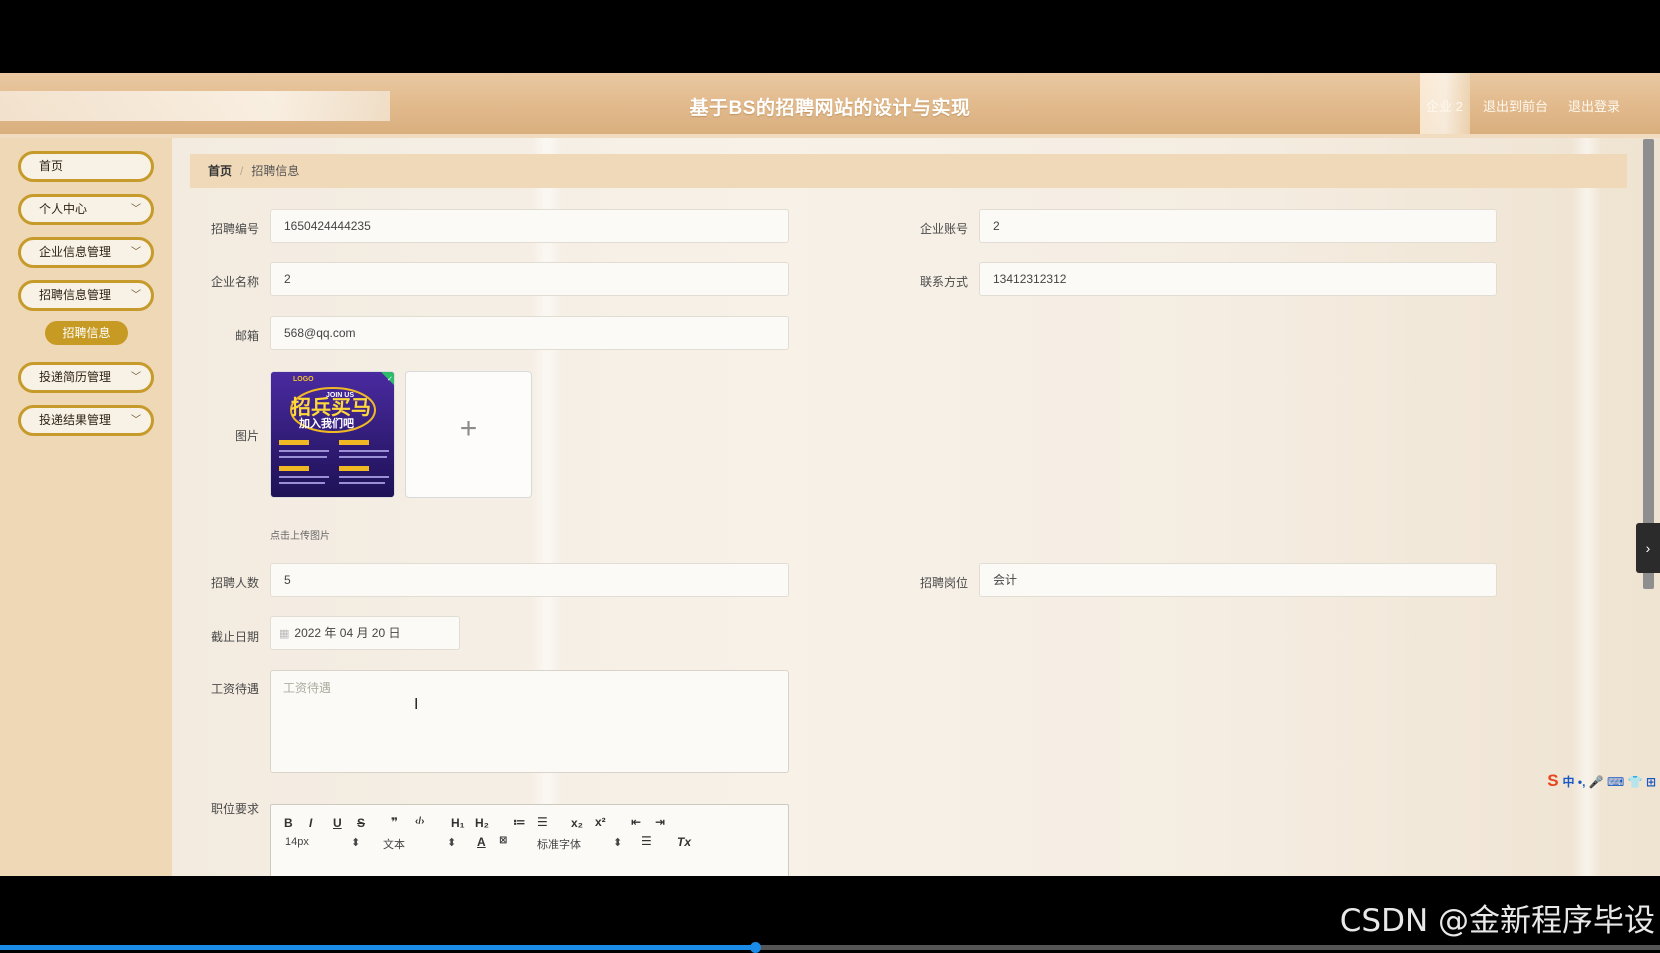 This screenshot has height=953, width=1660. What do you see at coordinates (220, 171) in the screenshot?
I see `breadcrumb-home: 首页` at bounding box center [220, 171].